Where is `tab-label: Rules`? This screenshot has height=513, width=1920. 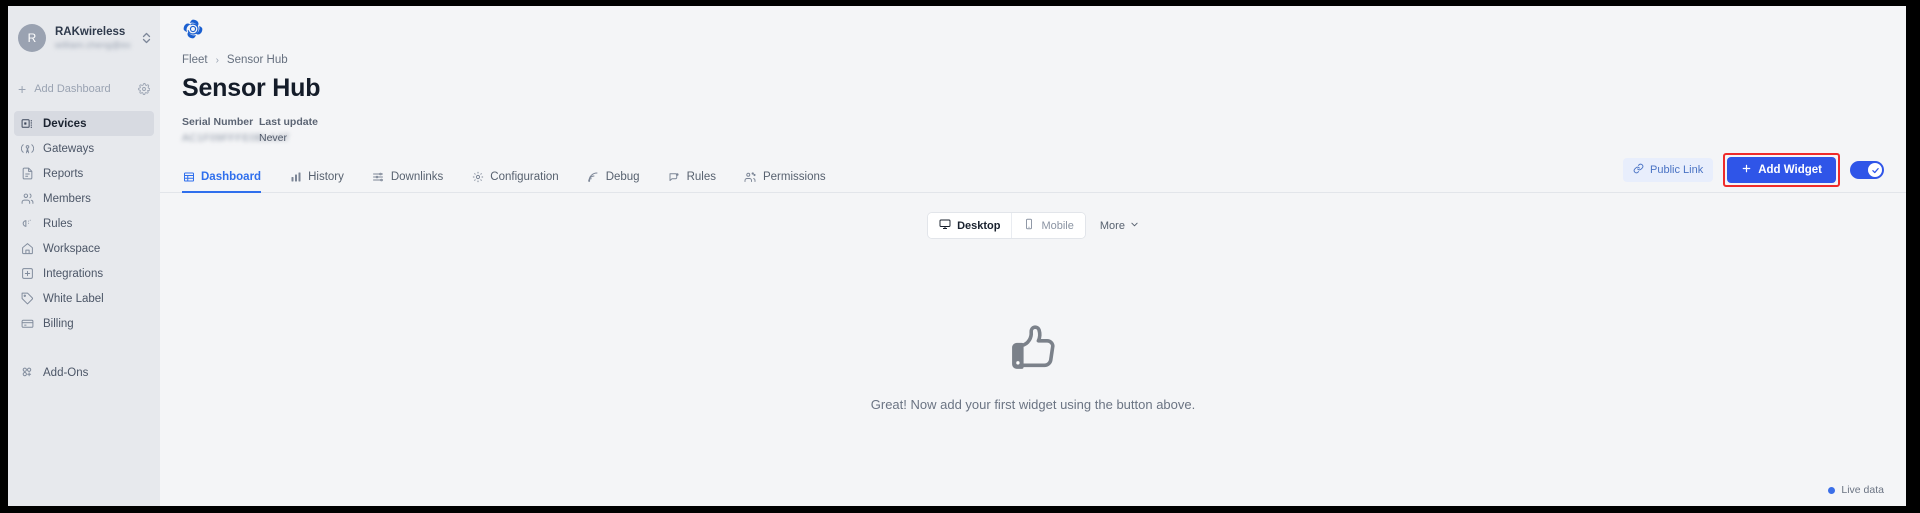 tab-label: Rules is located at coordinates (701, 176).